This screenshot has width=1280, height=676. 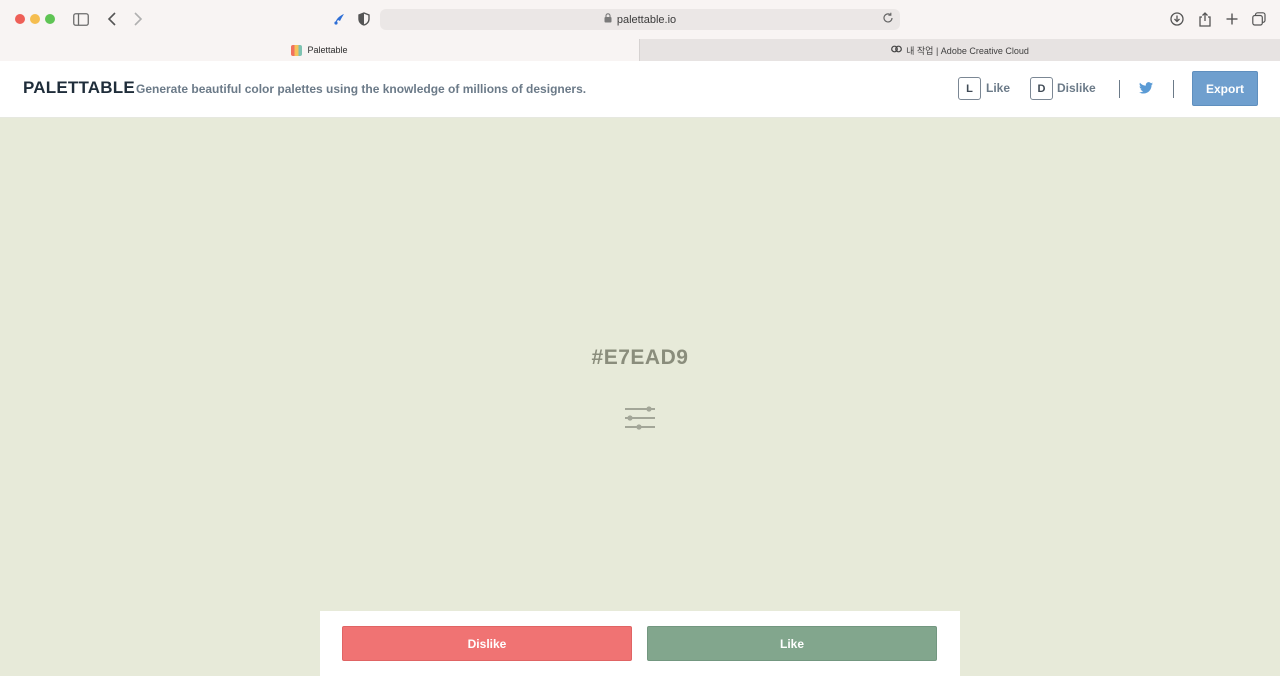 I want to click on tab-bar: Palettable 내 작업 | Adobe Creative Cloud, so click(x=640, y=50).